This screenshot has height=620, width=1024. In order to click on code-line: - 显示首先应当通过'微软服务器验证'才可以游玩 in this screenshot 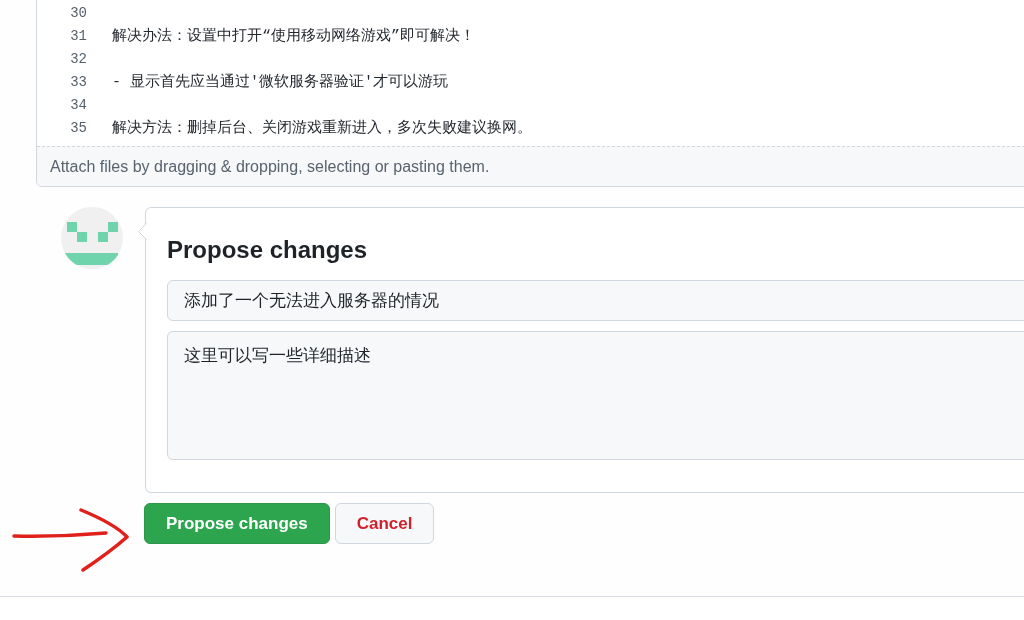, I will do `click(280, 81)`.